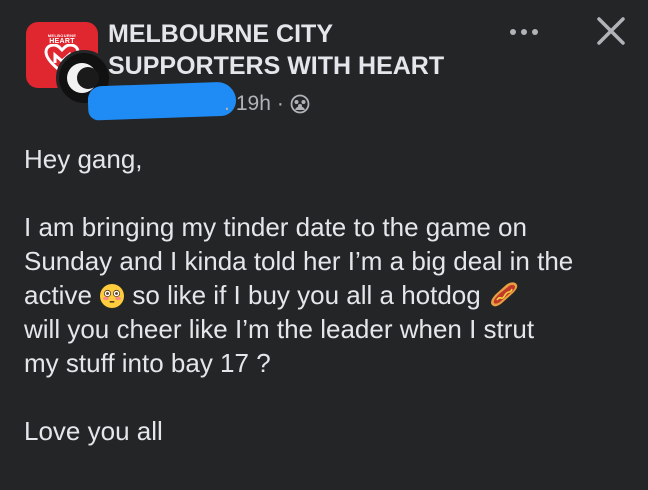  What do you see at coordinates (306, 295) in the screenshot?
I see `post-text: so like if I buy you all a hotdog` at bounding box center [306, 295].